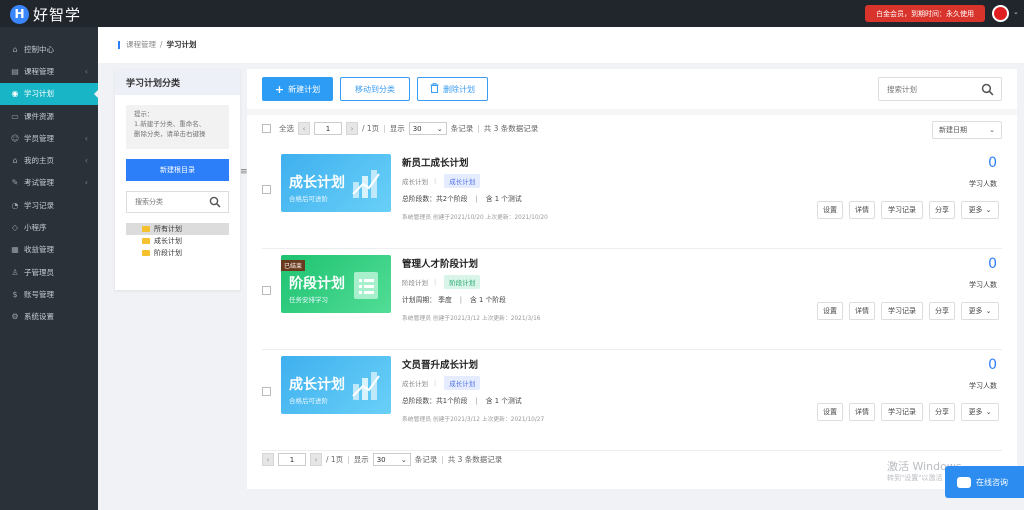 The height and width of the screenshot is (510, 1024). Describe the element at coordinates (1000, 13) in the screenshot. I see `avatar` at that location.